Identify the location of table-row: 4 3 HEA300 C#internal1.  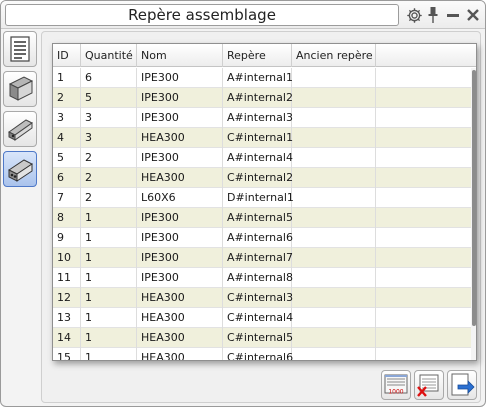
(262, 138).